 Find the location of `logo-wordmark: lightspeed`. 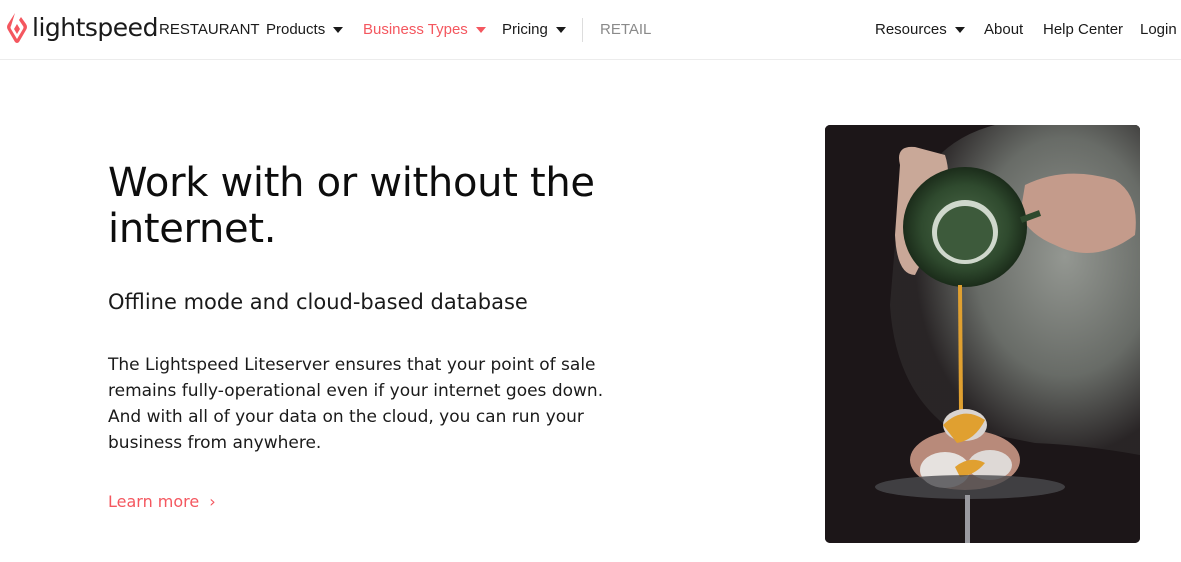

logo-wordmark: lightspeed is located at coordinates (95, 27).